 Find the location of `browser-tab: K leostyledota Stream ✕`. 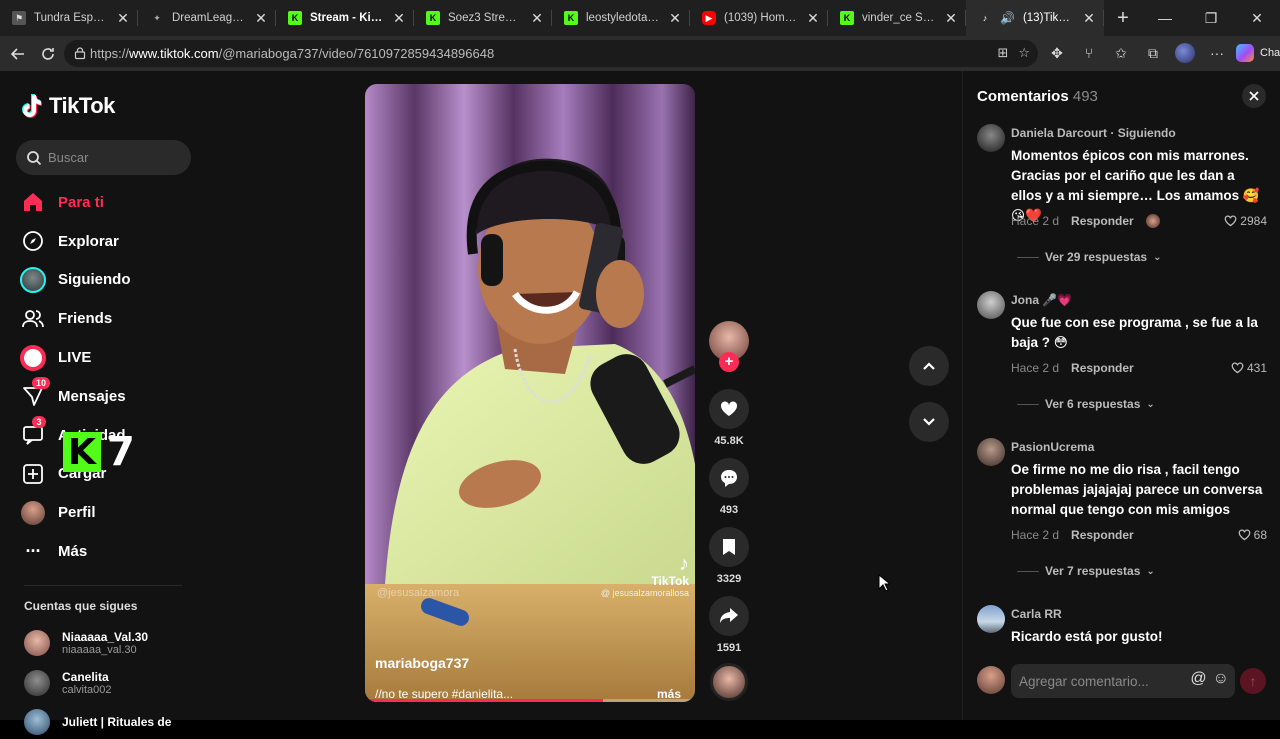

browser-tab: K leostyledota Stream ✕ is located at coordinates (621, 18).